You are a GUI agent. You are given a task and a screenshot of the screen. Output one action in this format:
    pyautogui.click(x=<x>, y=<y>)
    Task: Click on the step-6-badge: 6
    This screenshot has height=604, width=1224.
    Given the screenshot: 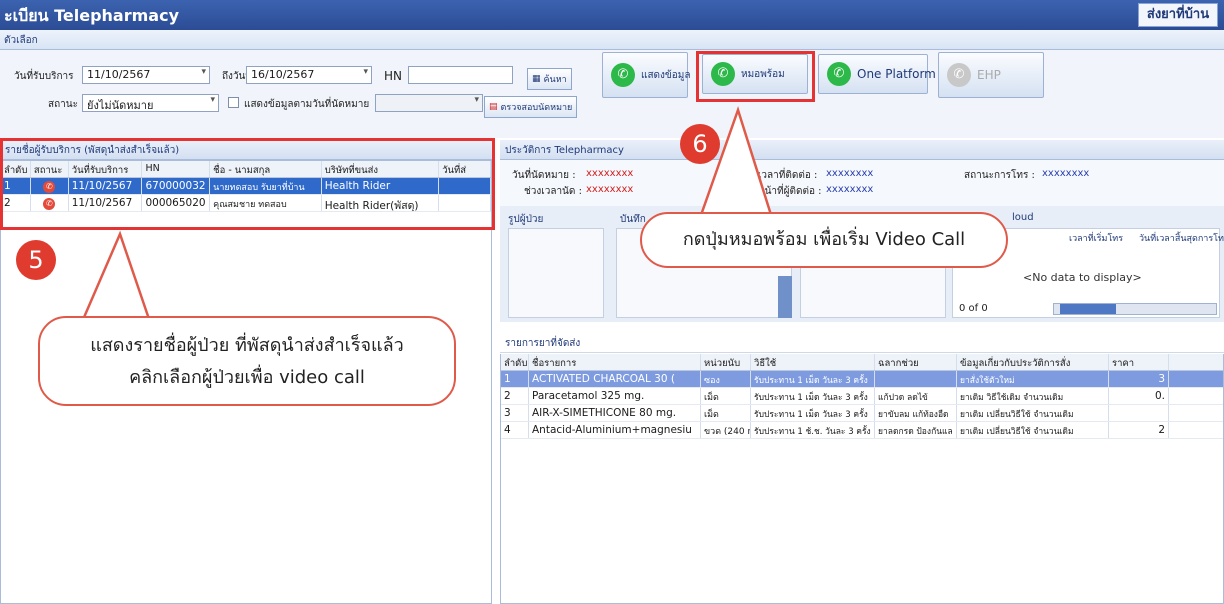 What is the action you would take?
    pyautogui.click(x=700, y=144)
    